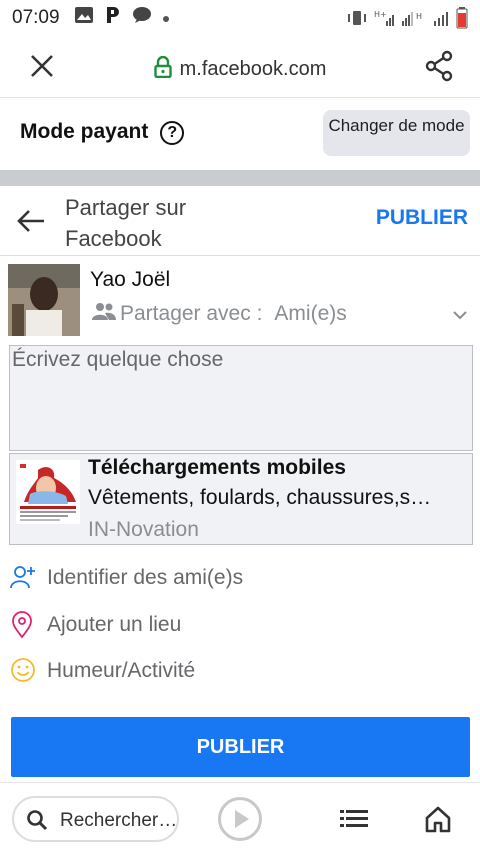 The width and height of the screenshot is (480, 854). What do you see at coordinates (23, 673) in the screenshot?
I see `smiley-icon` at bounding box center [23, 673].